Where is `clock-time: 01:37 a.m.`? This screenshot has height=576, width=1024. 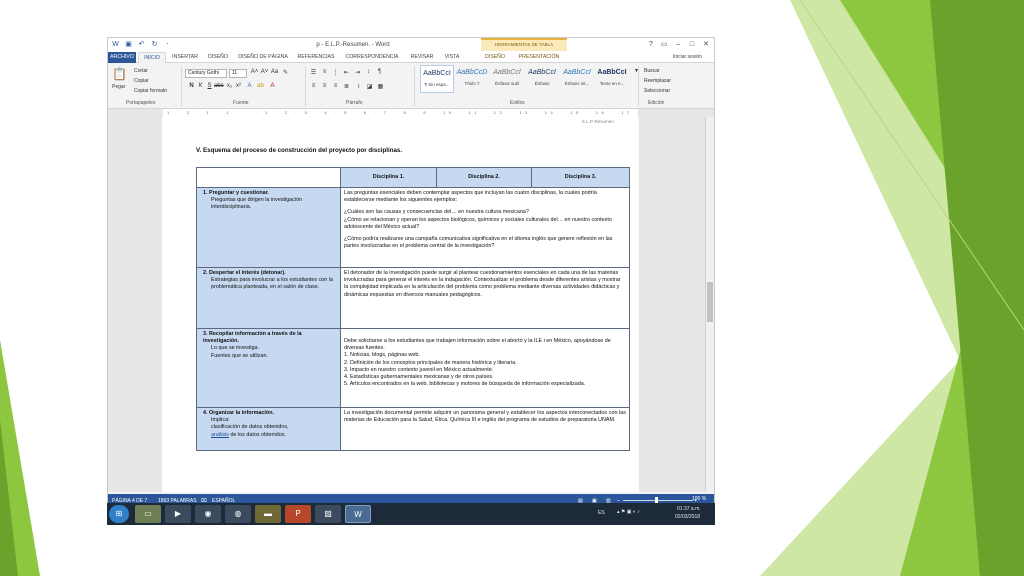 clock-time: 01:37 a.m. is located at coordinates (689, 509).